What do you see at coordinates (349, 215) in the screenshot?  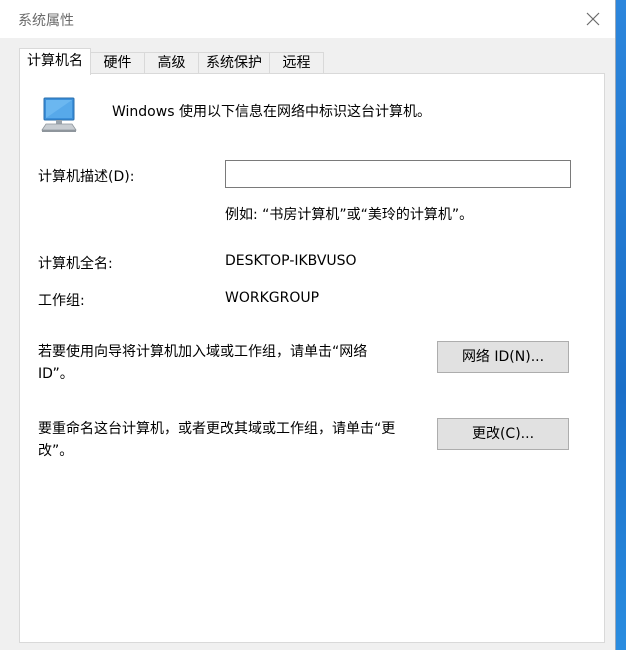 I see `description-example: 例如: “书房计算机”或“美玲的计算机”。` at bounding box center [349, 215].